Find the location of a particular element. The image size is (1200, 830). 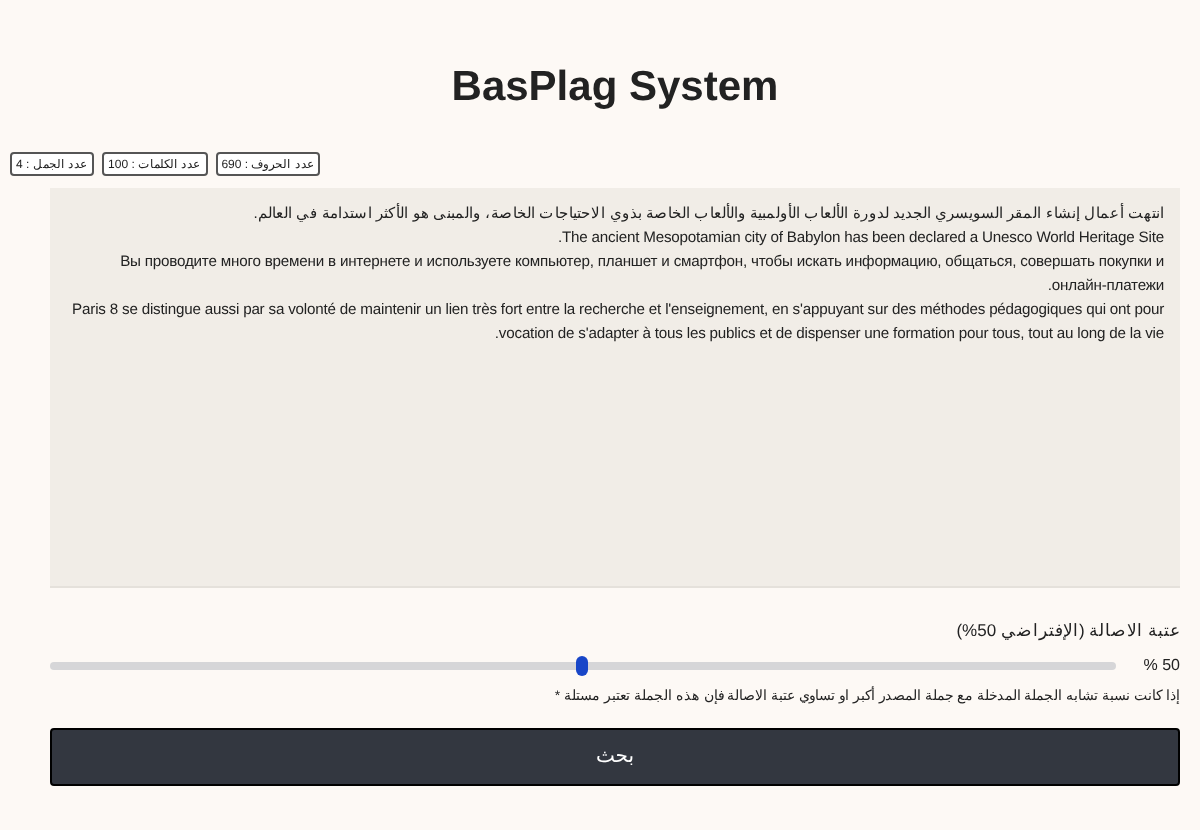

slider-thumb is located at coordinates (582, 665).